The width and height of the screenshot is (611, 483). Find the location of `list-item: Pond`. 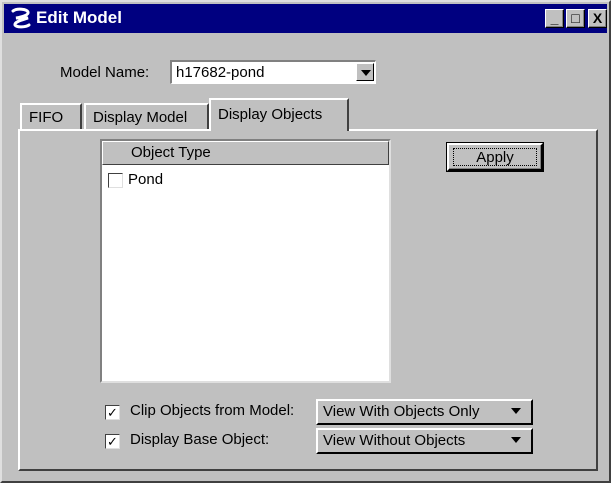

list-item: Pond is located at coordinates (206, 181).